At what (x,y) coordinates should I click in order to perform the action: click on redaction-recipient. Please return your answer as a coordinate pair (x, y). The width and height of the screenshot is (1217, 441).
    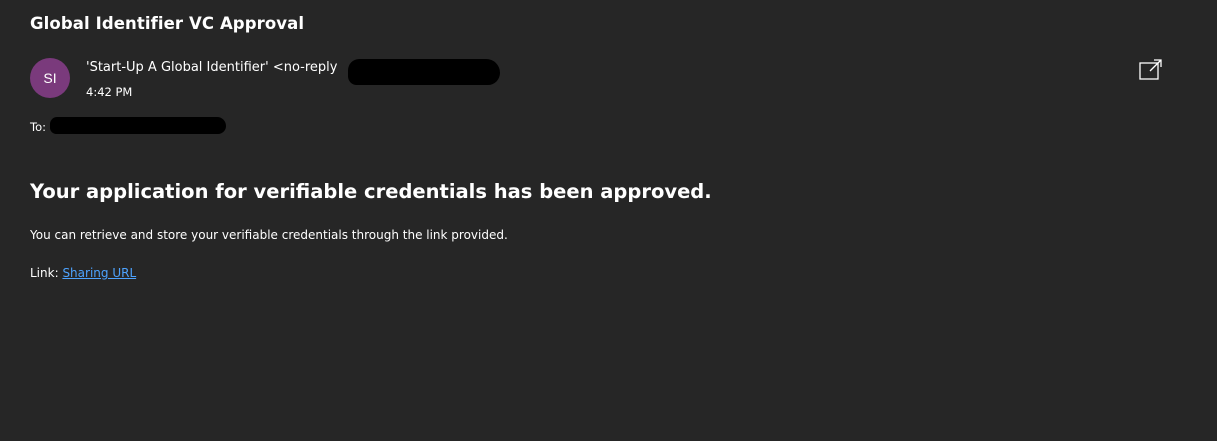
    Looking at the image, I should click on (138, 125).